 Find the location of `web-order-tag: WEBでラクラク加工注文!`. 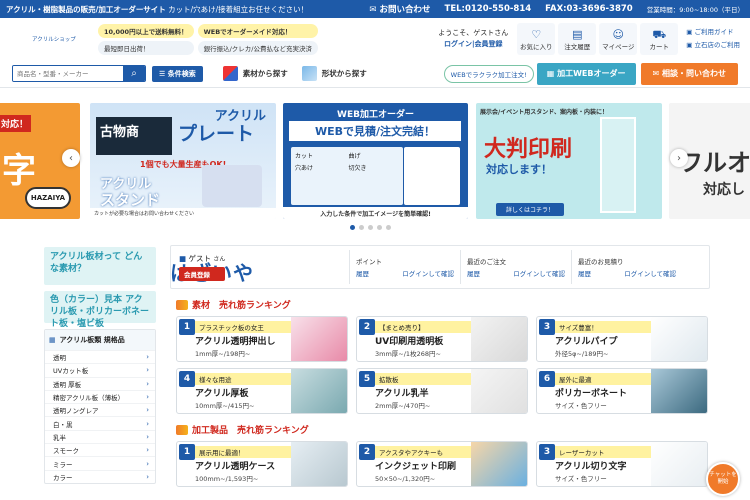

web-order-tag: WEBでラクラク加工注文! is located at coordinates (488, 73).